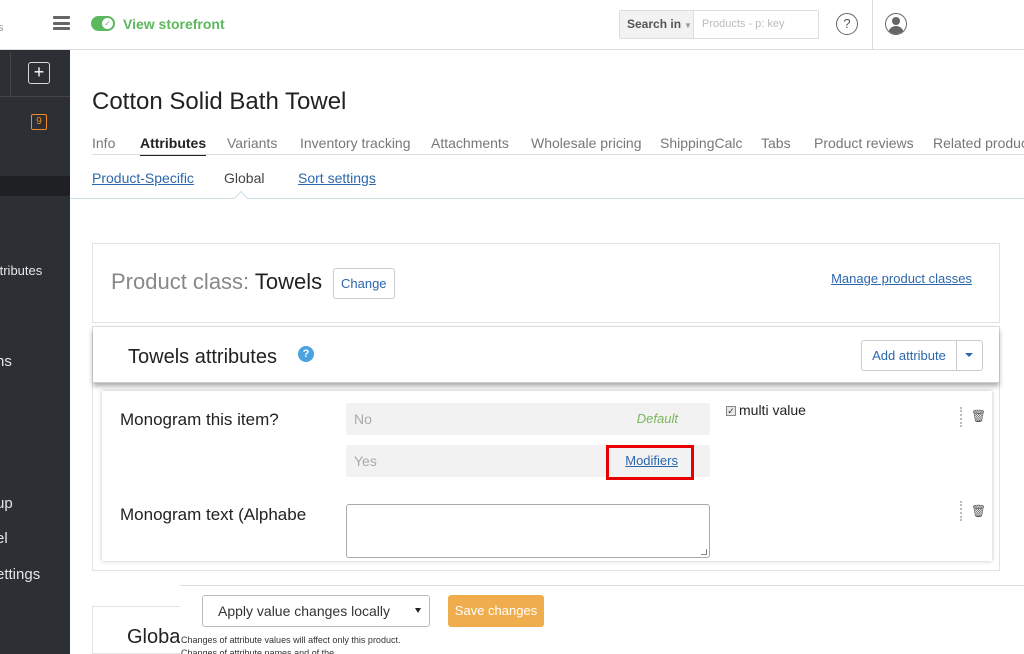 Image resolution: width=1024 pixels, height=654 pixels. What do you see at coordinates (896, 24) in the screenshot?
I see `user-avatar-icon` at bounding box center [896, 24].